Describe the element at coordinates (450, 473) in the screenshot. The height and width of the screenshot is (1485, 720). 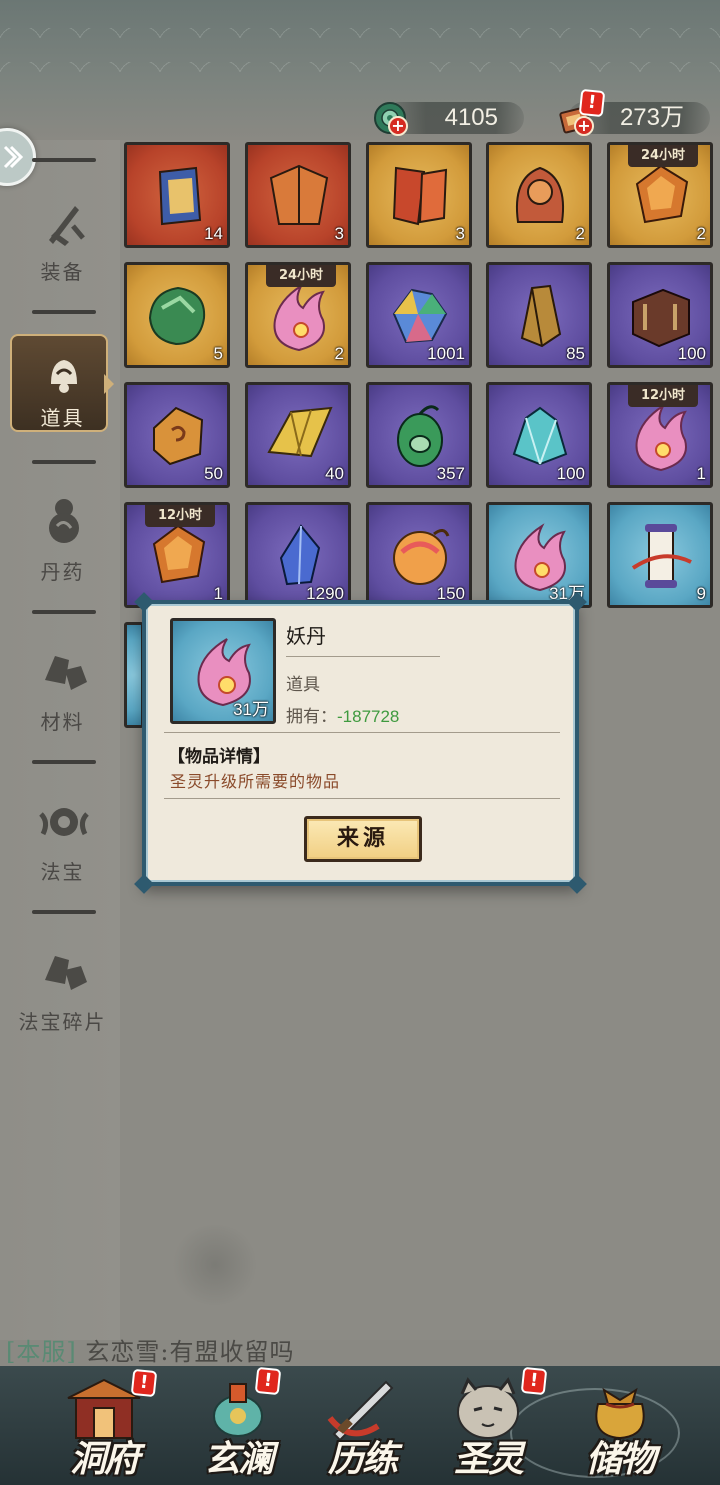
I see `item-count: 357` at that location.